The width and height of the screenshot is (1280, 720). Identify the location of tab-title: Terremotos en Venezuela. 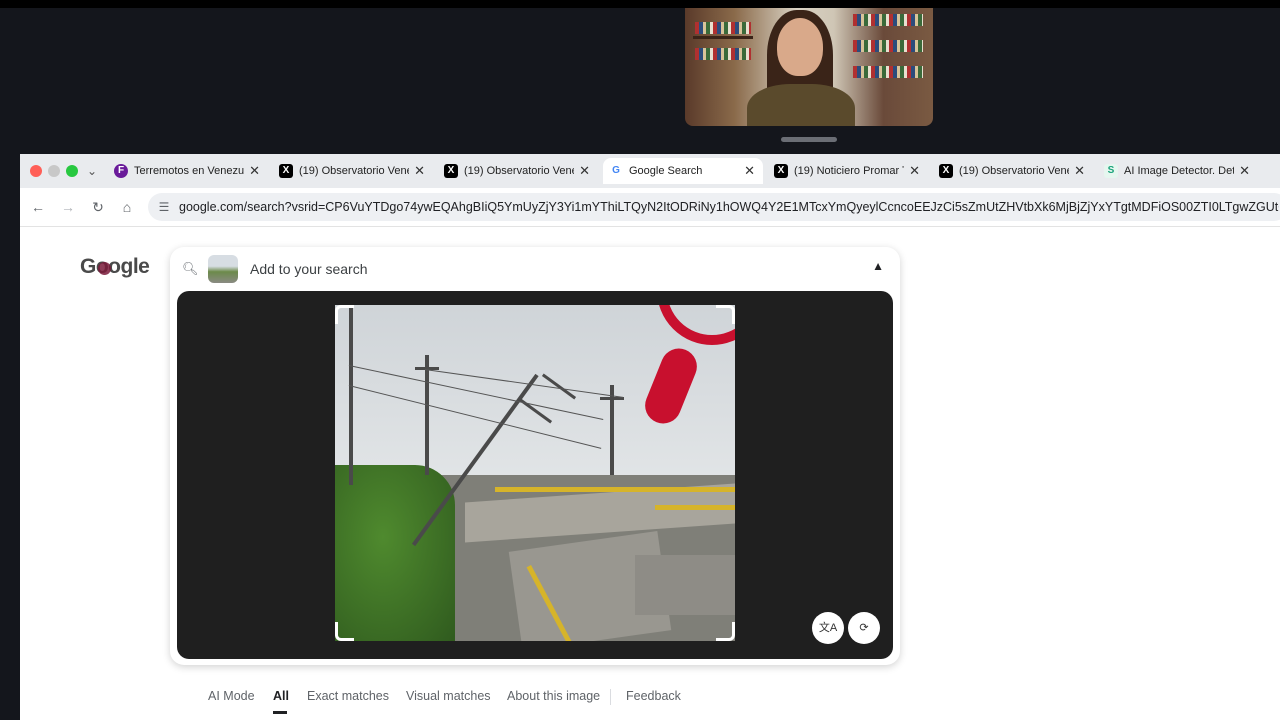
(189, 171).